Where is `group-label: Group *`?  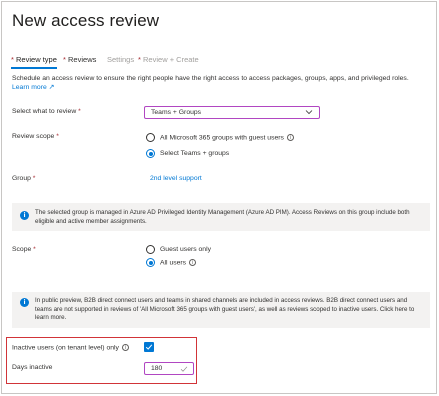 group-label: Group * is located at coordinates (24, 178).